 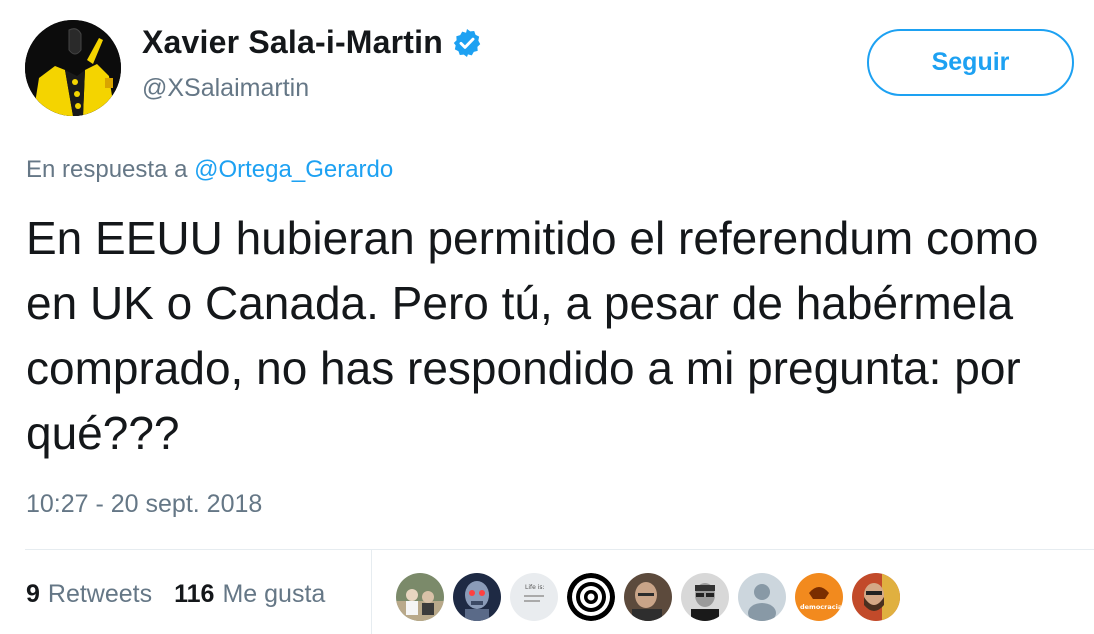 What do you see at coordinates (559, 549) in the screenshot?
I see `divider` at bounding box center [559, 549].